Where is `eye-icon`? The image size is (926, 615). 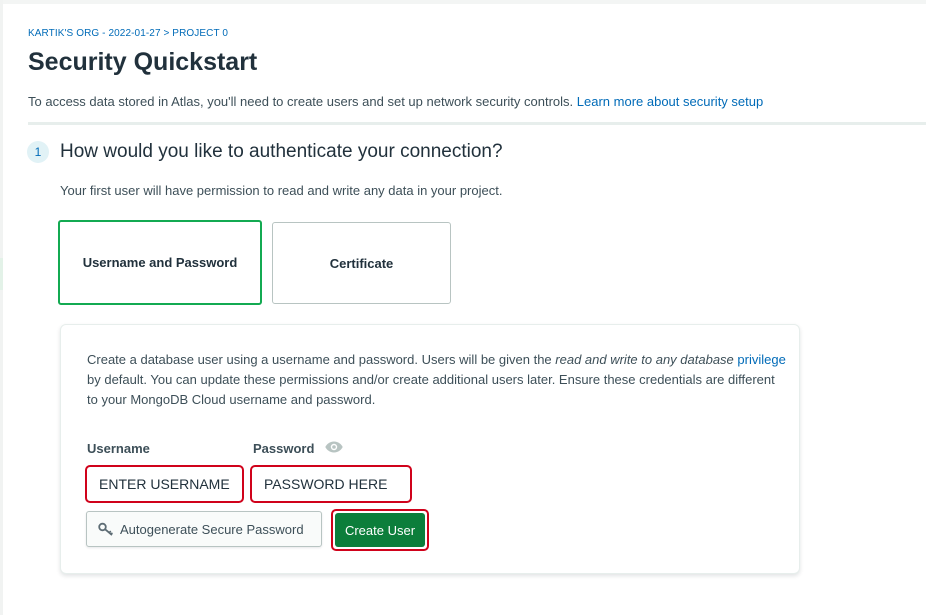
eye-icon is located at coordinates (334, 447).